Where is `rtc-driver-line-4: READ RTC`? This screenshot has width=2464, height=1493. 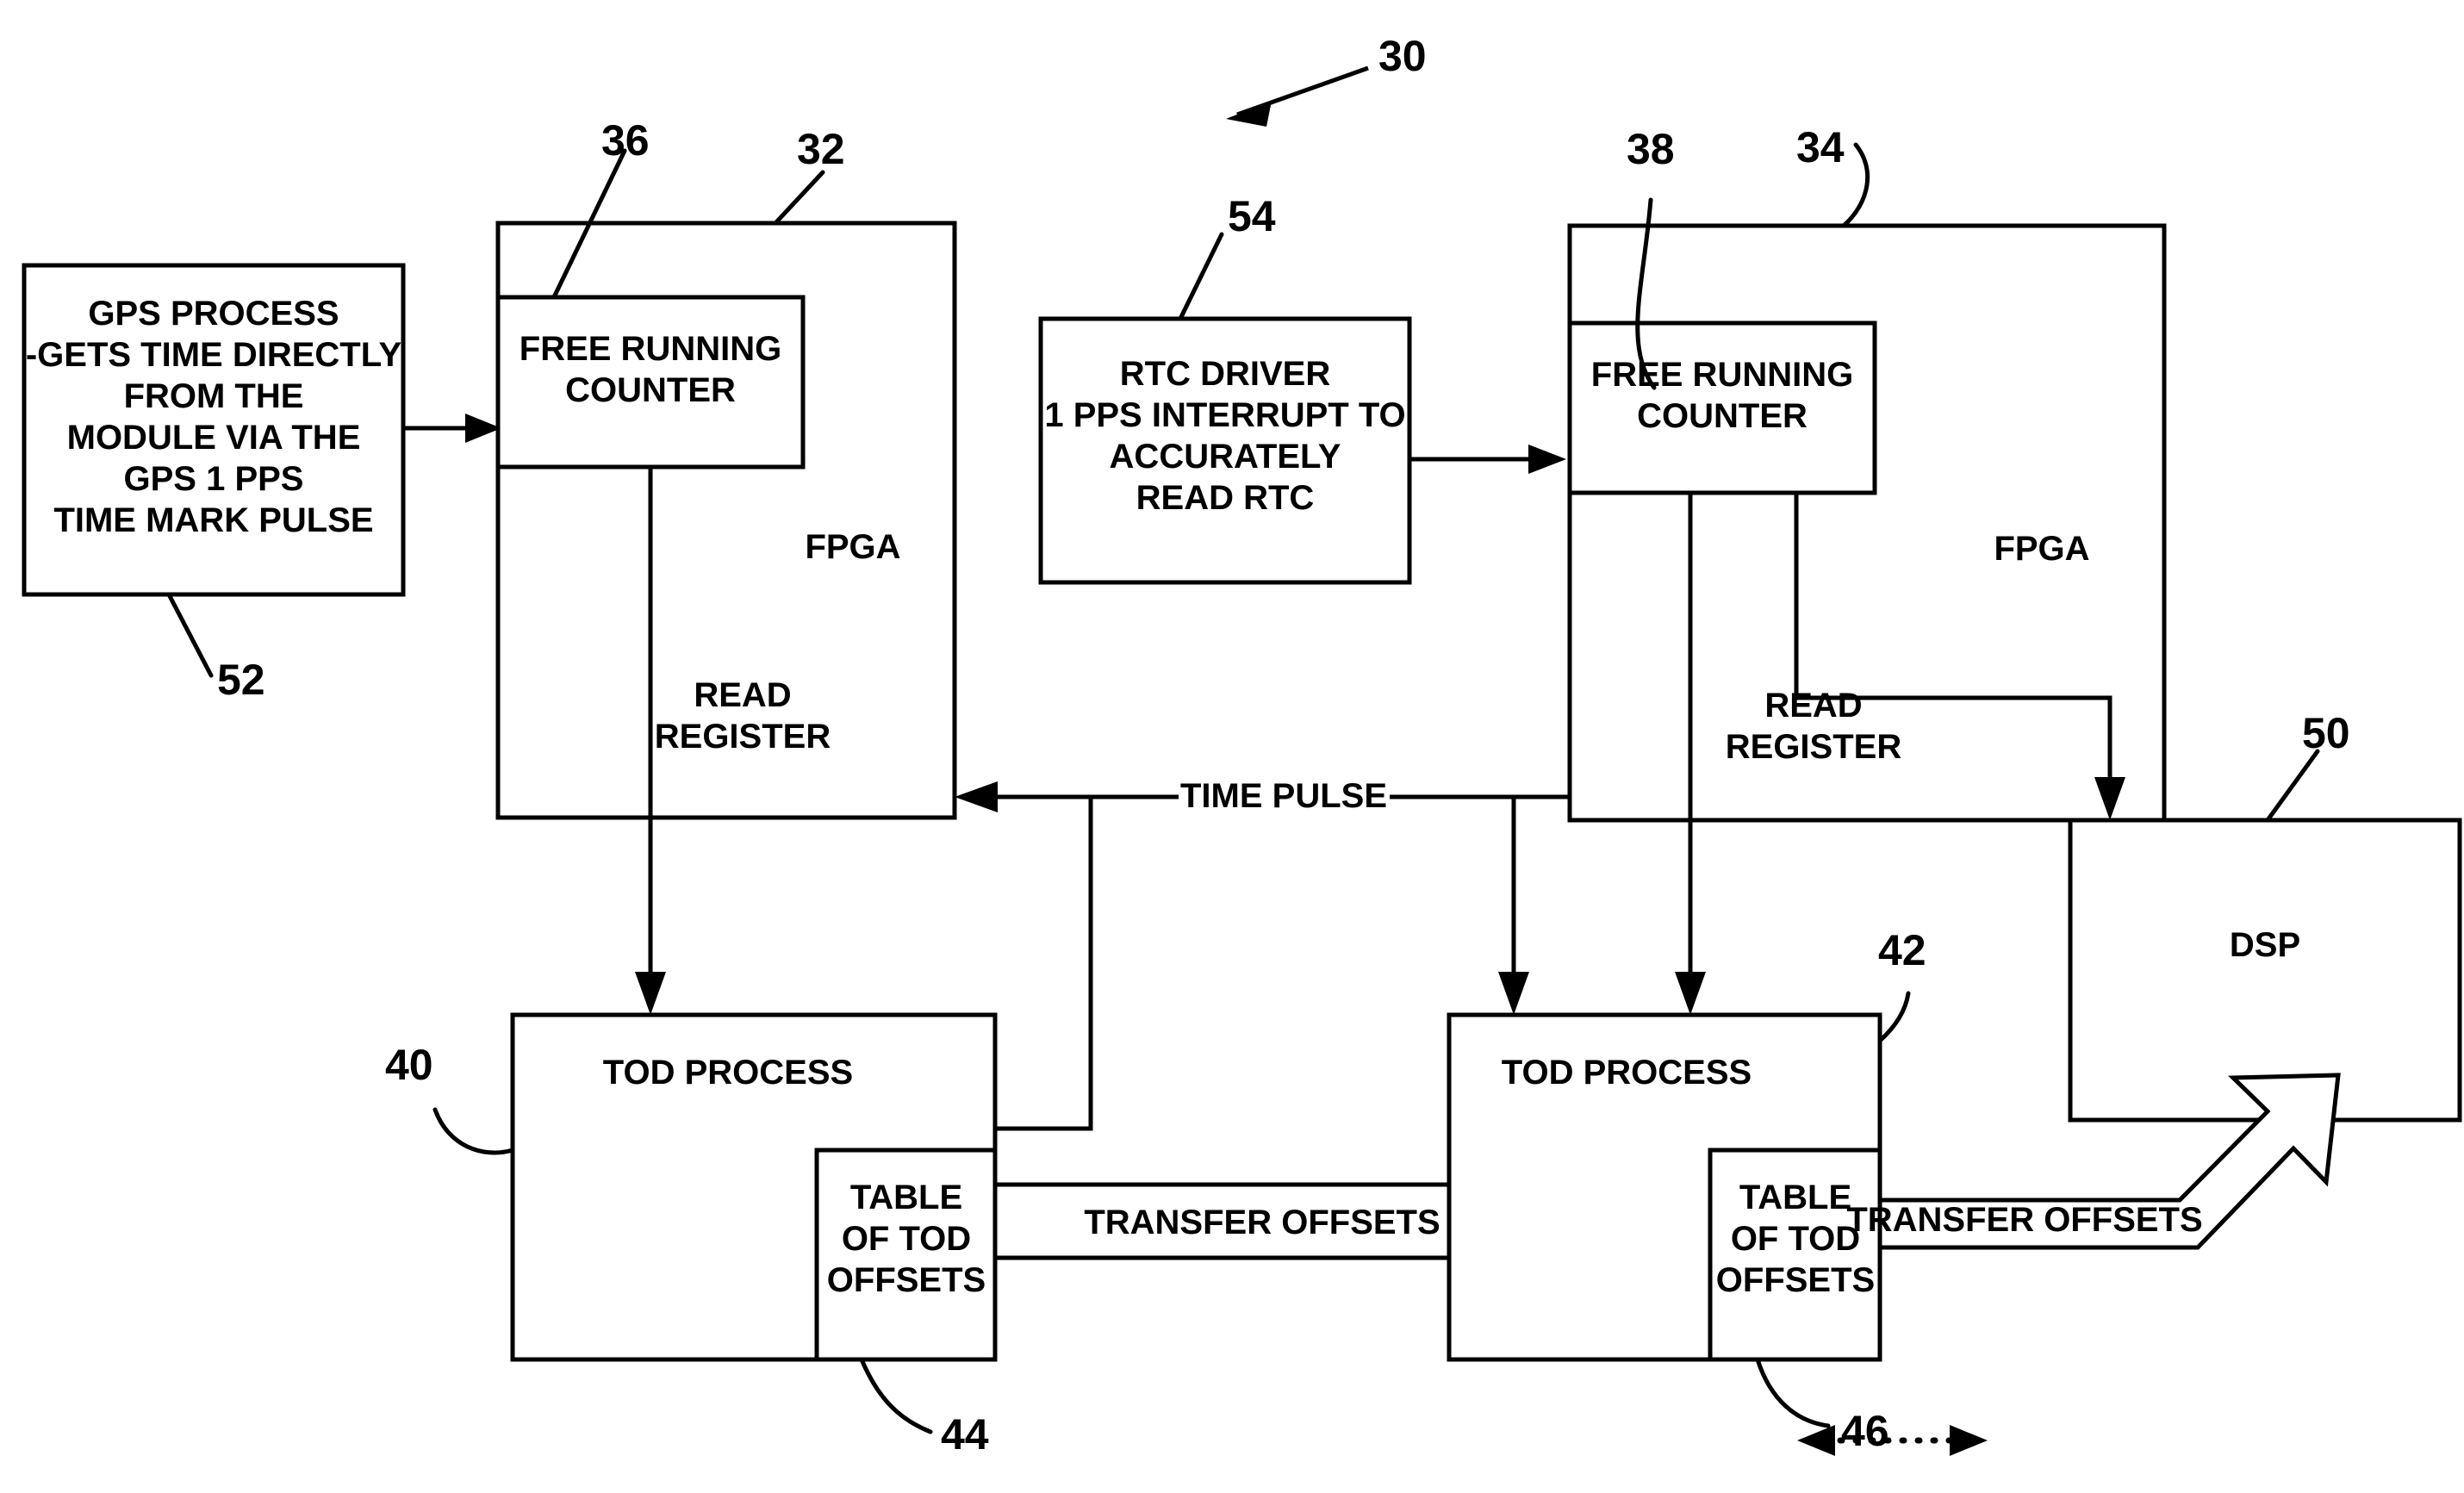
rtc-driver-line-4: READ RTC is located at coordinates (1226, 498).